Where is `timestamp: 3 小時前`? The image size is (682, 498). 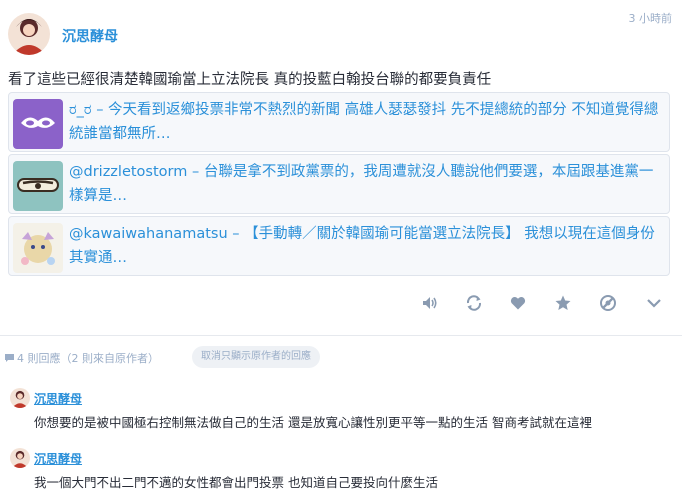 timestamp: 3 小時前 is located at coordinates (651, 18).